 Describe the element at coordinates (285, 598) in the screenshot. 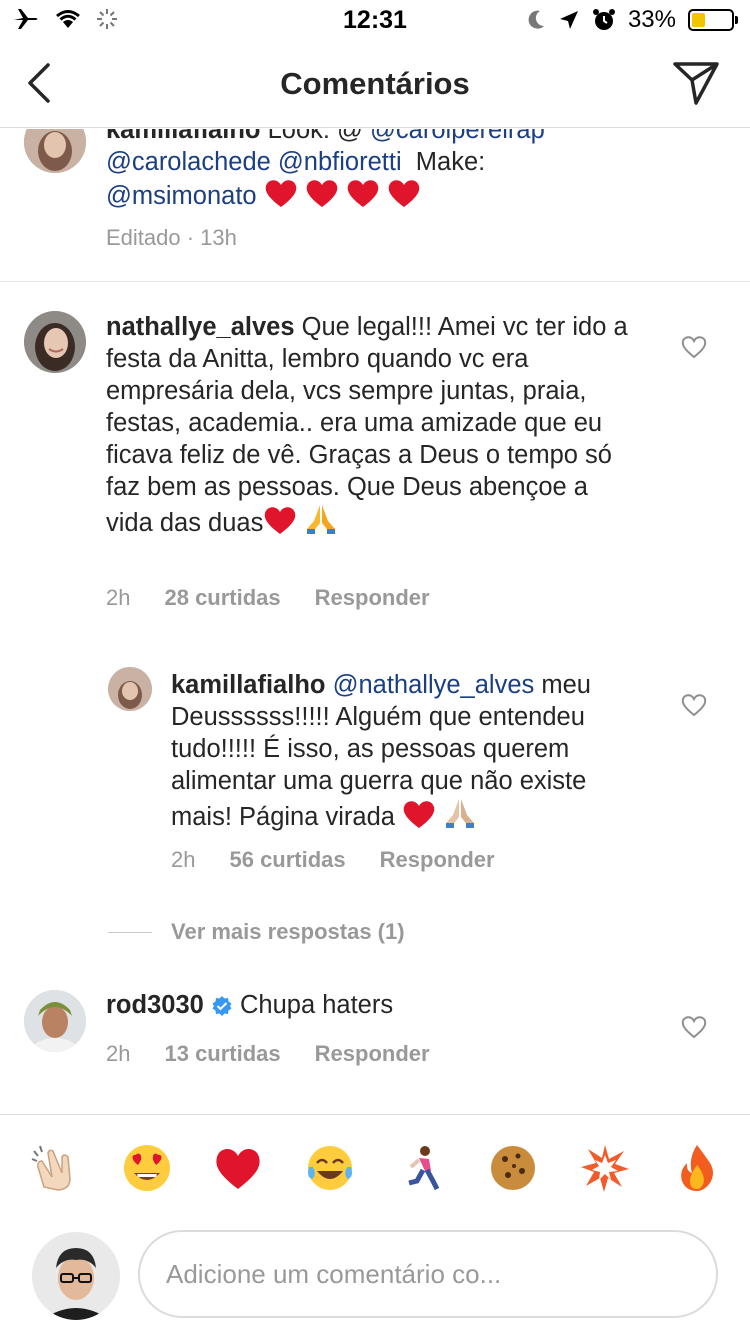

I see `comment-meta: 2h 28 curtidas Responder` at that location.